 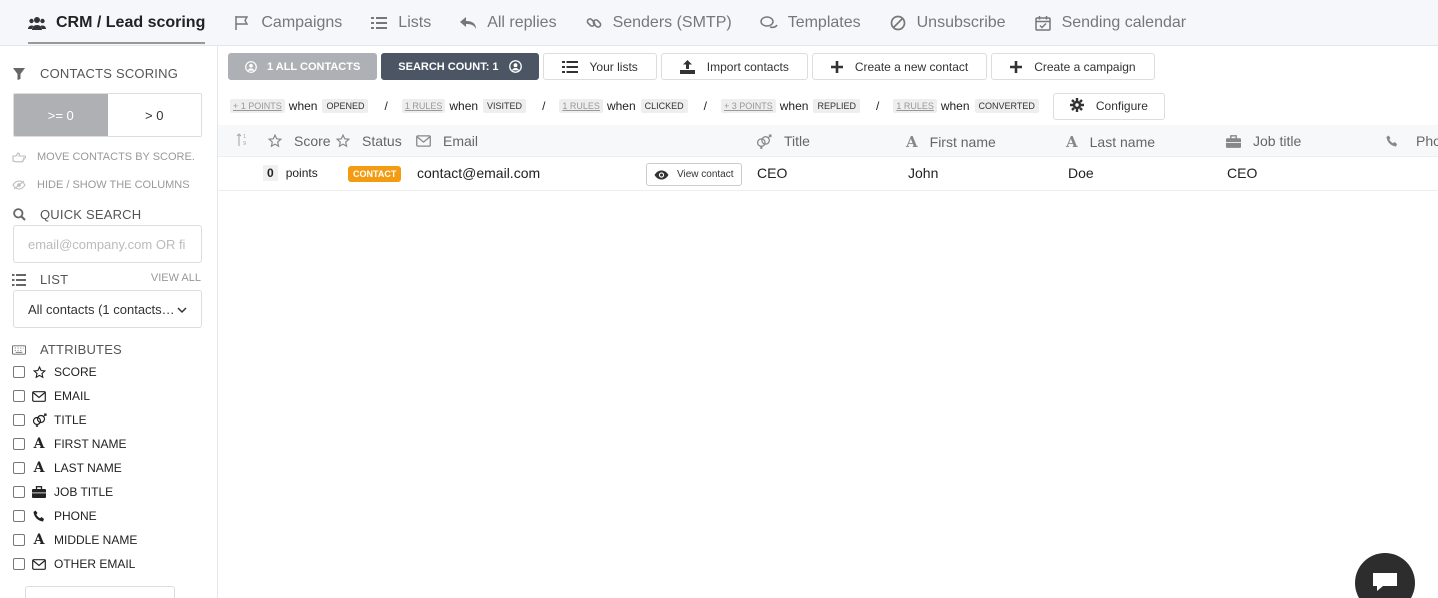 What do you see at coordinates (1110, 142) in the screenshot?
I see `column-header-last-name: A Last name` at bounding box center [1110, 142].